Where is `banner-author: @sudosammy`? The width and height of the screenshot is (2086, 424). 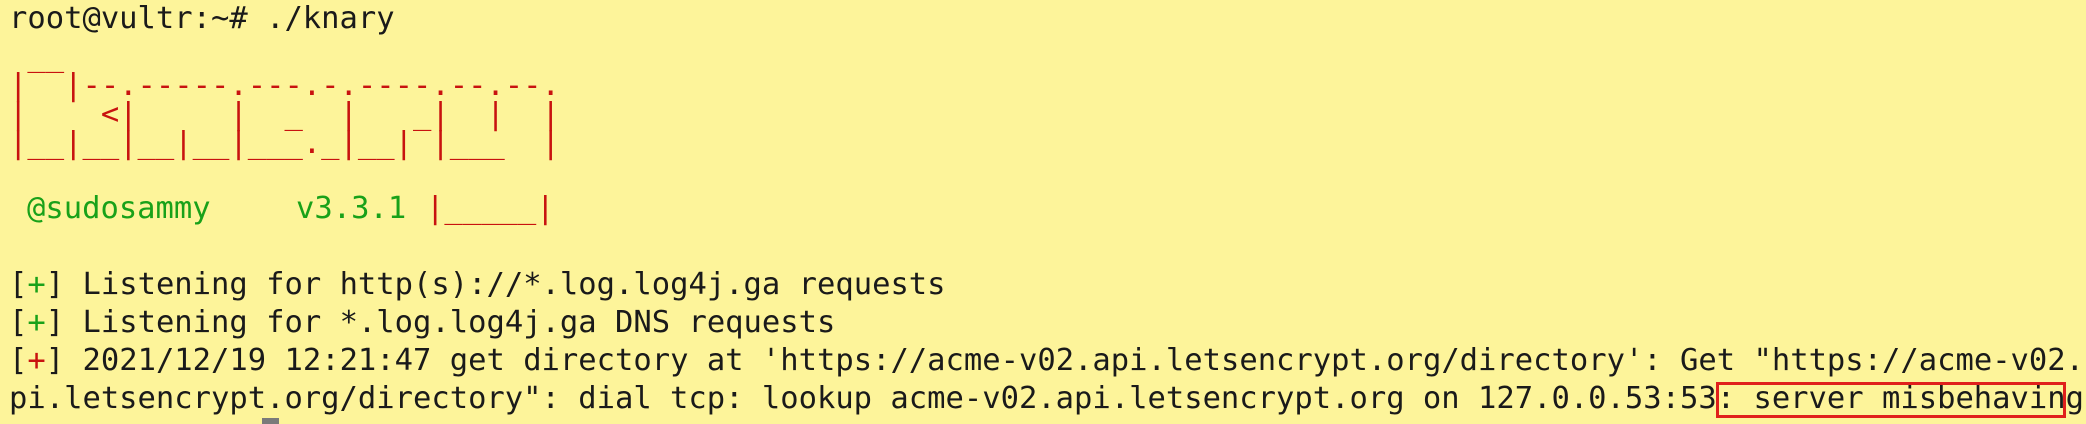 banner-author: @sudosammy is located at coordinates (119, 209).